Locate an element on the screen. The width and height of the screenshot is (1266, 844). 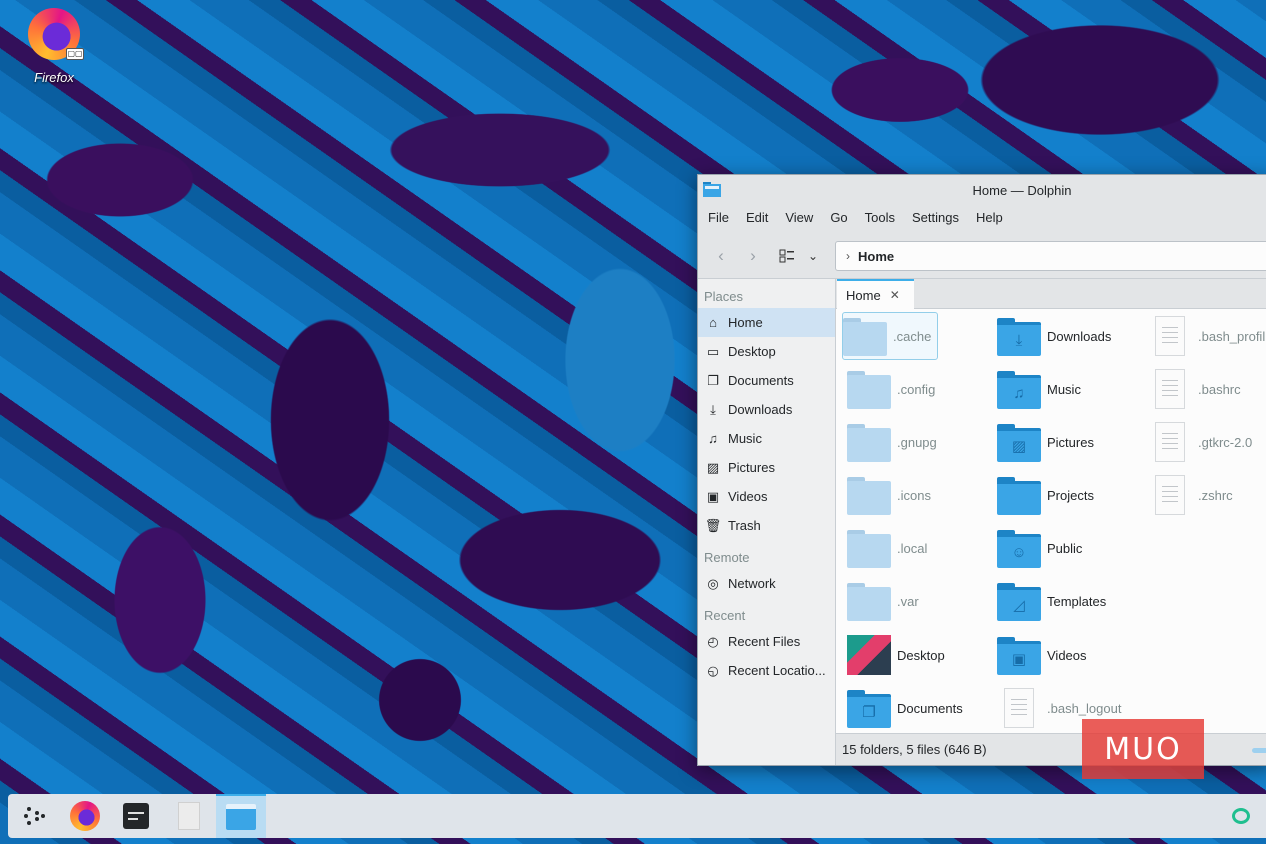
recent-locations-icon: ◵ is located at coordinates (713, 670).